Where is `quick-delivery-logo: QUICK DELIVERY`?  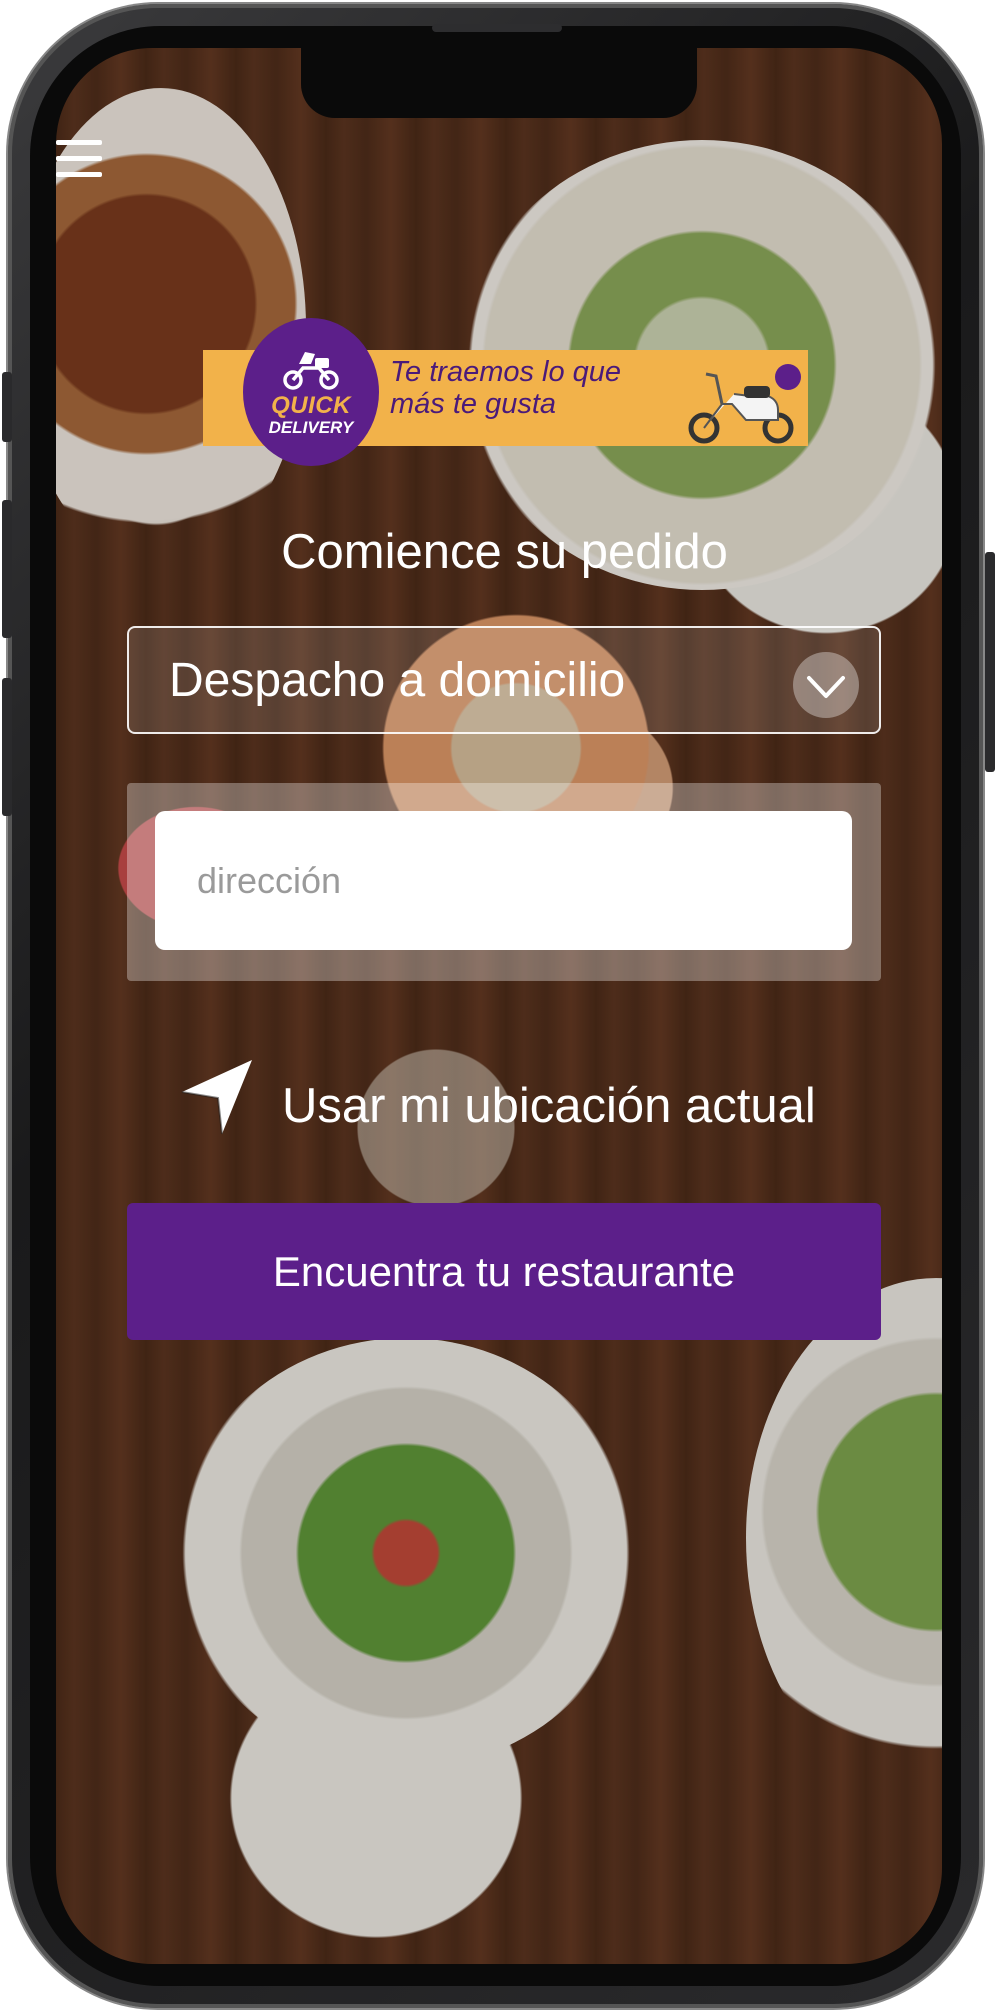 quick-delivery-logo: QUICK DELIVERY is located at coordinates (311, 392).